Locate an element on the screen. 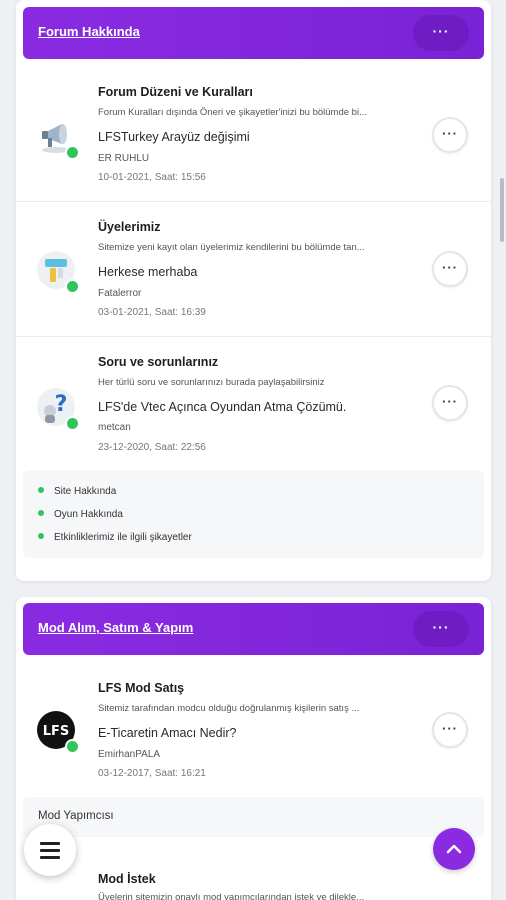 The width and height of the screenshot is (506, 900). forum-title-link: Mod İstek is located at coordinates (127, 879).